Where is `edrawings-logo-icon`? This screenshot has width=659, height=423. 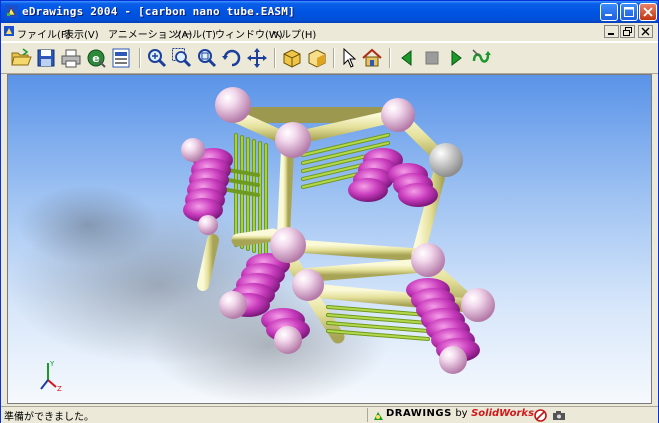 edrawings-logo-icon is located at coordinates (378, 416).